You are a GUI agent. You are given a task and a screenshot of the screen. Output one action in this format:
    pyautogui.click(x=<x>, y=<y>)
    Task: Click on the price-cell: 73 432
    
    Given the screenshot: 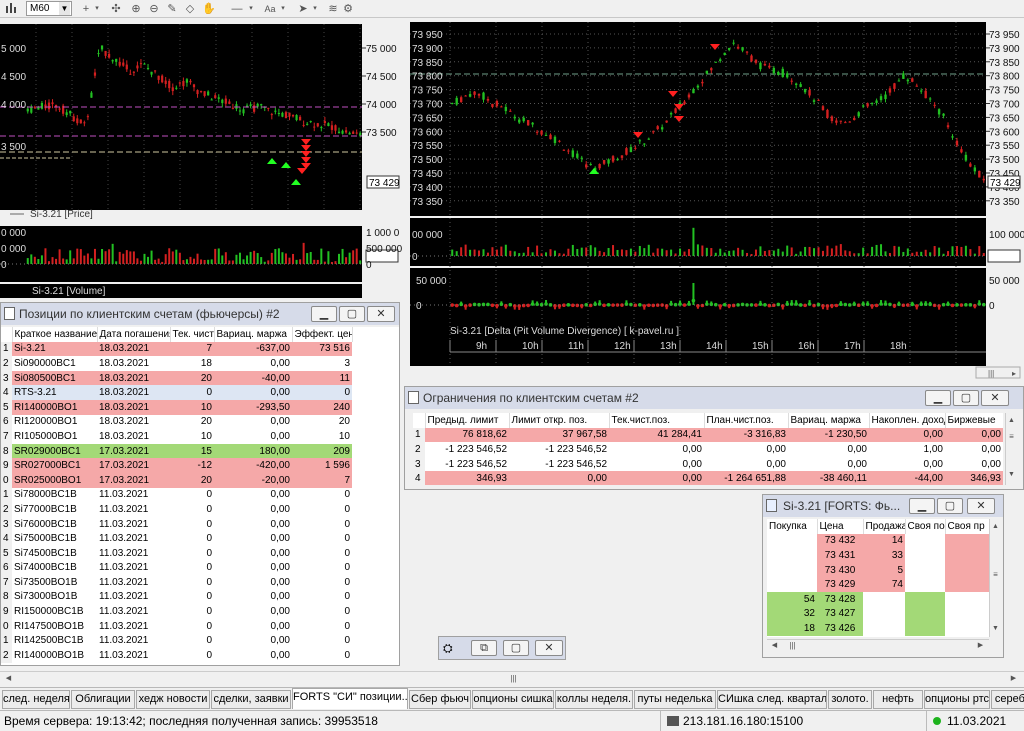 What is the action you would take?
    pyautogui.click(x=840, y=541)
    